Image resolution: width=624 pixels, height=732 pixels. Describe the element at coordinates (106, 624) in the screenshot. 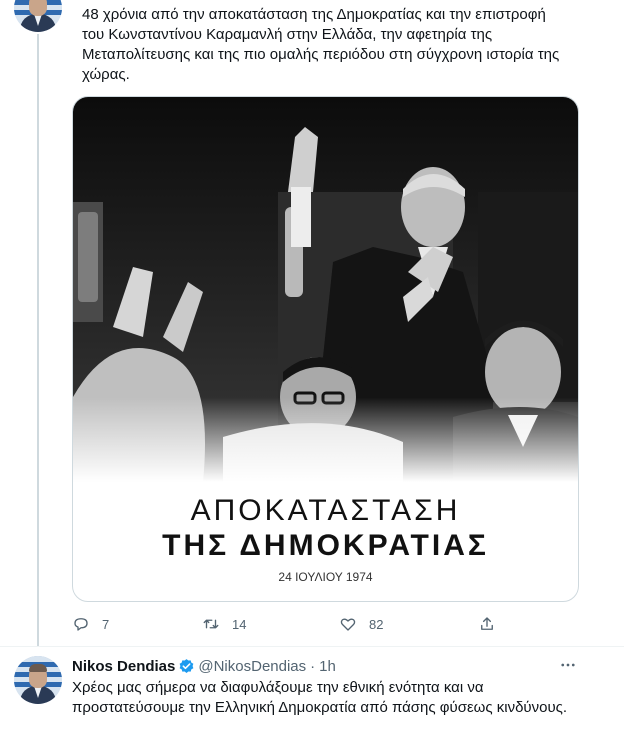

I see `reply-count: 7` at that location.